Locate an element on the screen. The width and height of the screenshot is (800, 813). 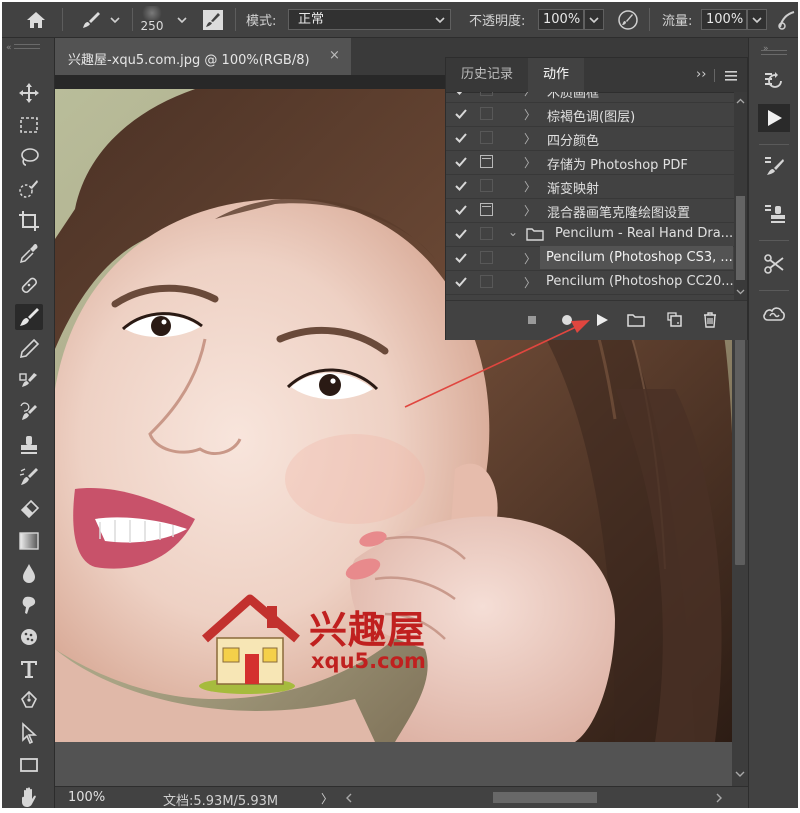
brush-settings-icon is located at coordinates (774, 166).